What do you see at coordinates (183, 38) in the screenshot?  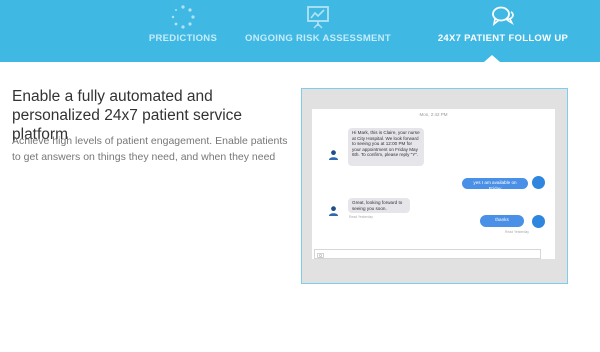 I see `tab-label: PREDICTIONS` at bounding box center [183, 38].